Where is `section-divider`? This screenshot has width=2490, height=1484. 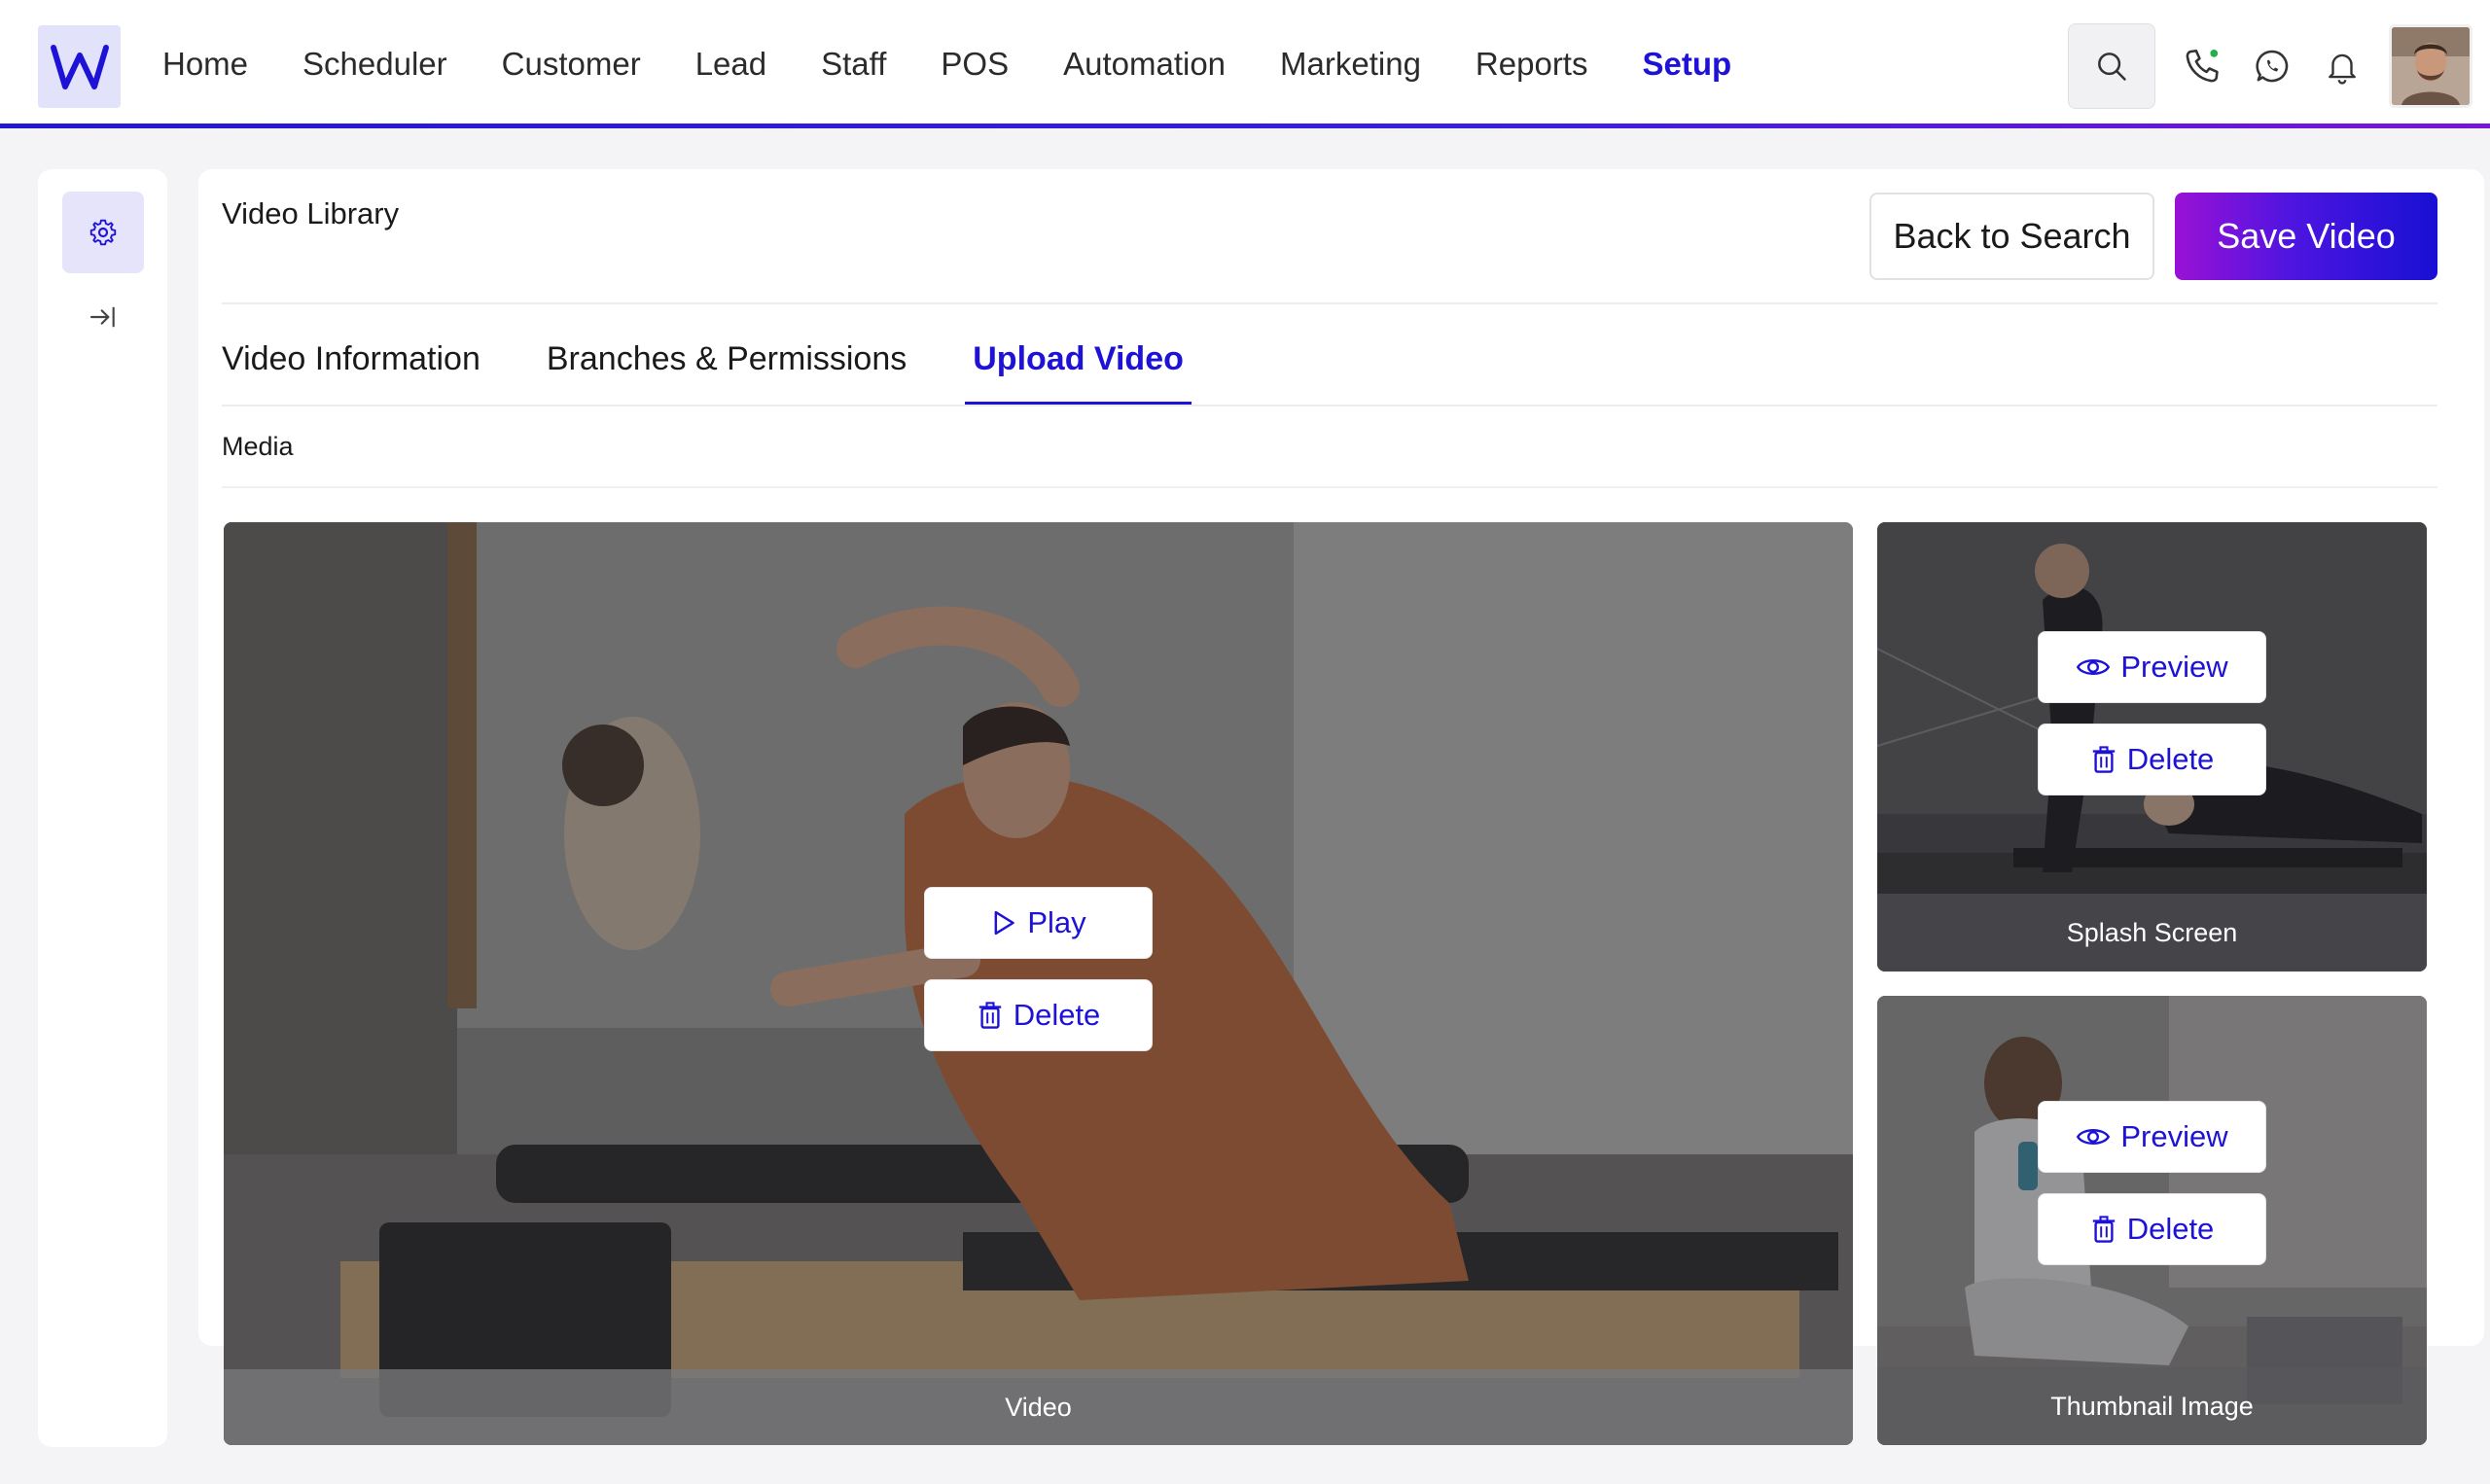
section-divider is located at coordinates (1329, 487).